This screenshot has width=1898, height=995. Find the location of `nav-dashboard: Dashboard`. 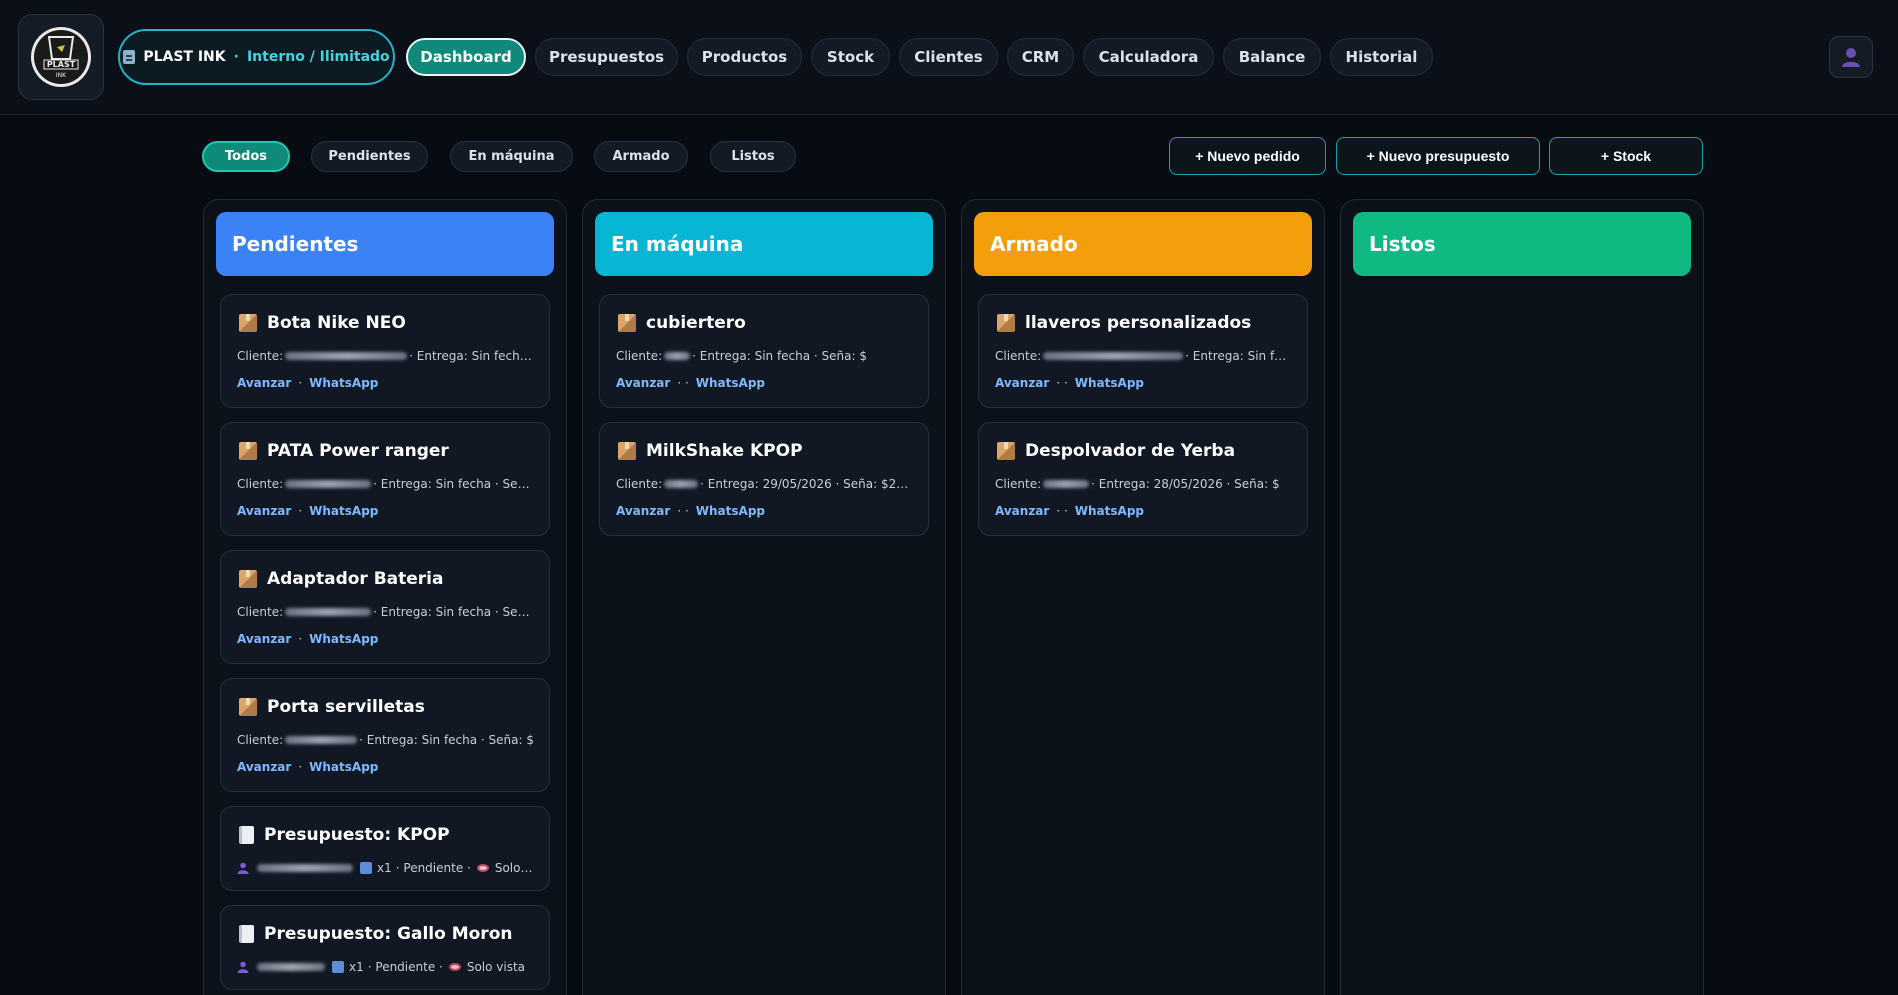

nav-dashboard: Dashboard is located at coordinates (466, 57).